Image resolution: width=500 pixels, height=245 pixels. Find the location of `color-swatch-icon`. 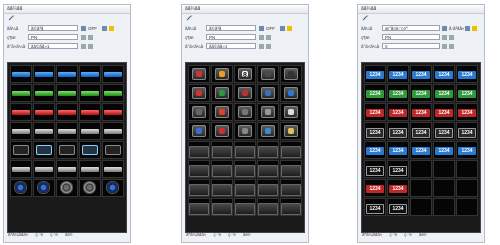

color-swatch-icon is located at coordinates (444, 28).